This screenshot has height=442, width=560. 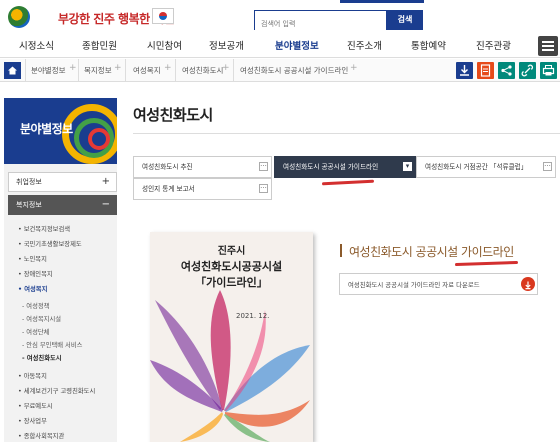 I want to click on sidebar-subitem: • 국민기초생활보장제도, so click(x=50, y=243).